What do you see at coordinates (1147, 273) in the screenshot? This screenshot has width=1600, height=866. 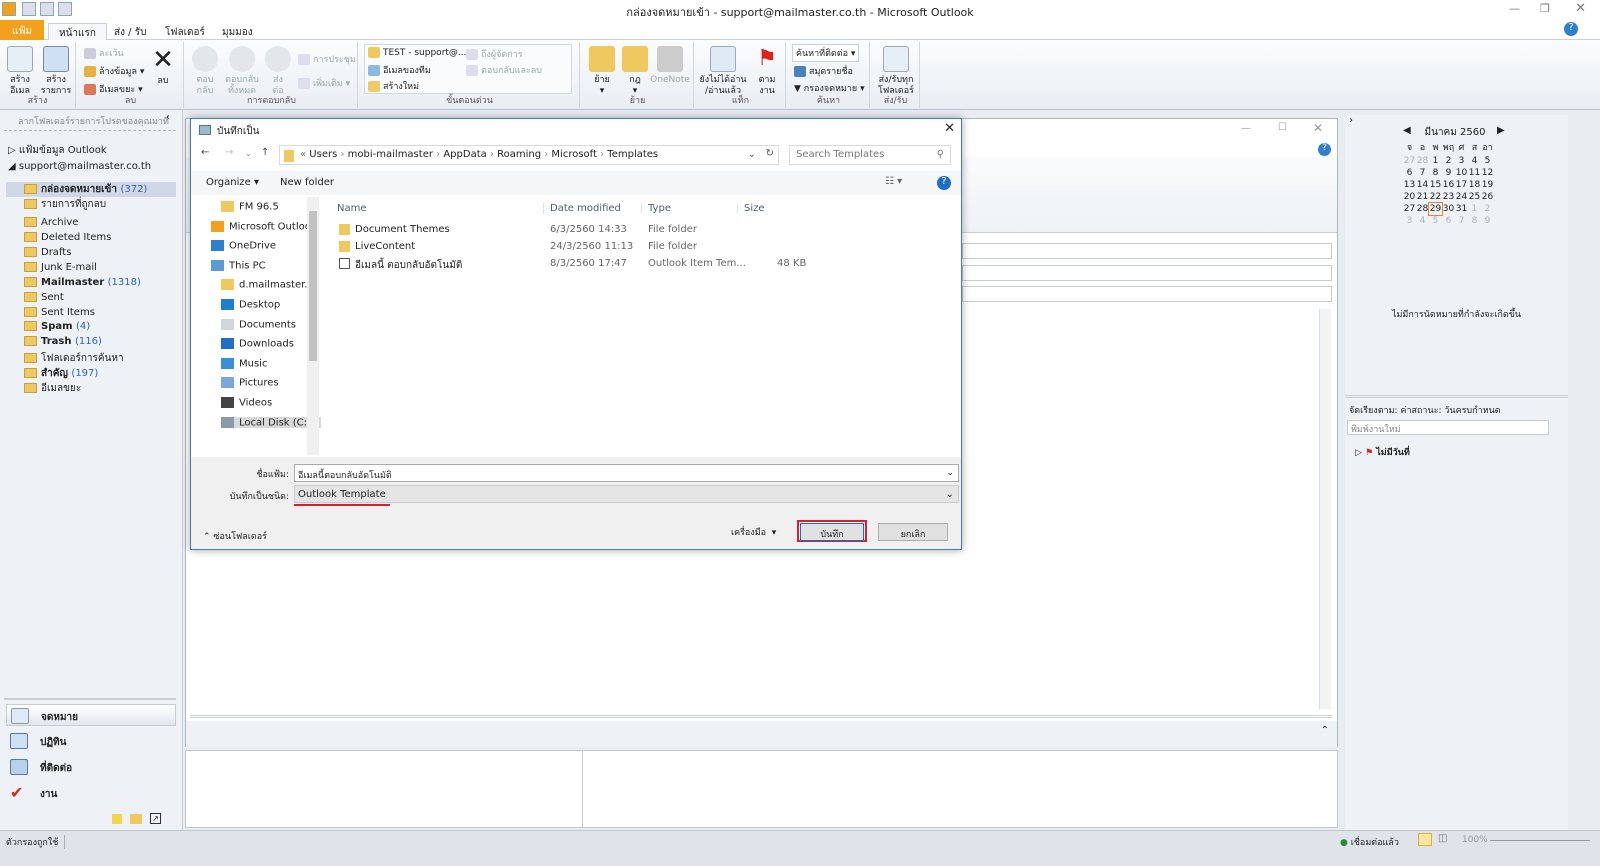 I see `cc-field` at bounding box center [1147, 273].